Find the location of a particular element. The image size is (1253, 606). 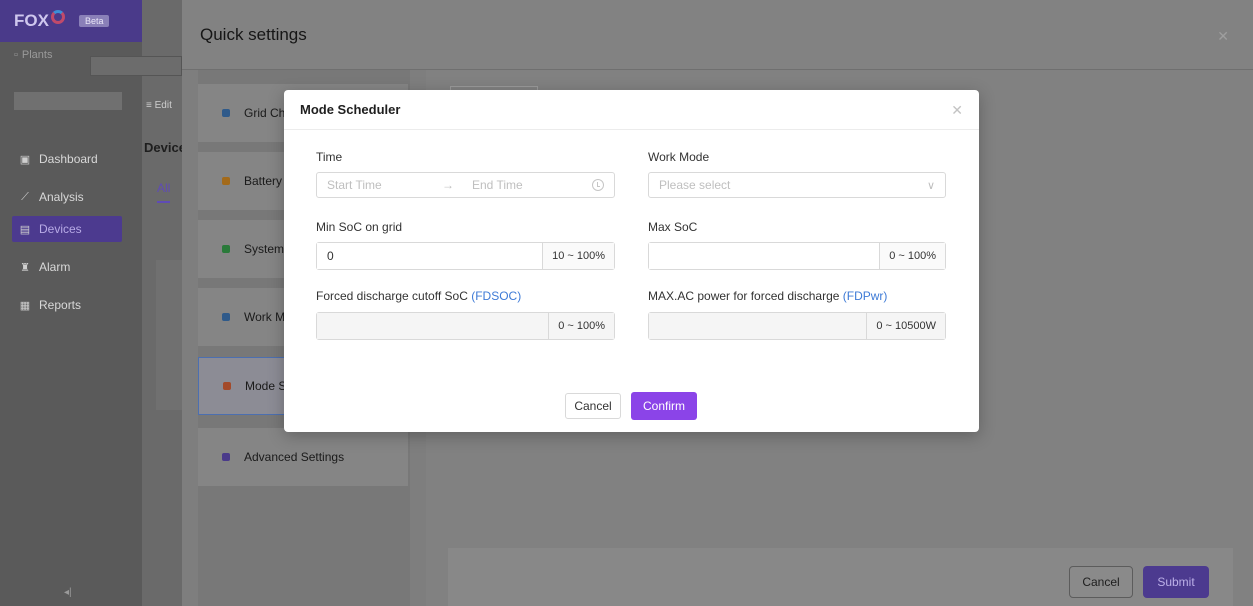

logo-bar: FOX Beta is located at coordinates (71, 21).